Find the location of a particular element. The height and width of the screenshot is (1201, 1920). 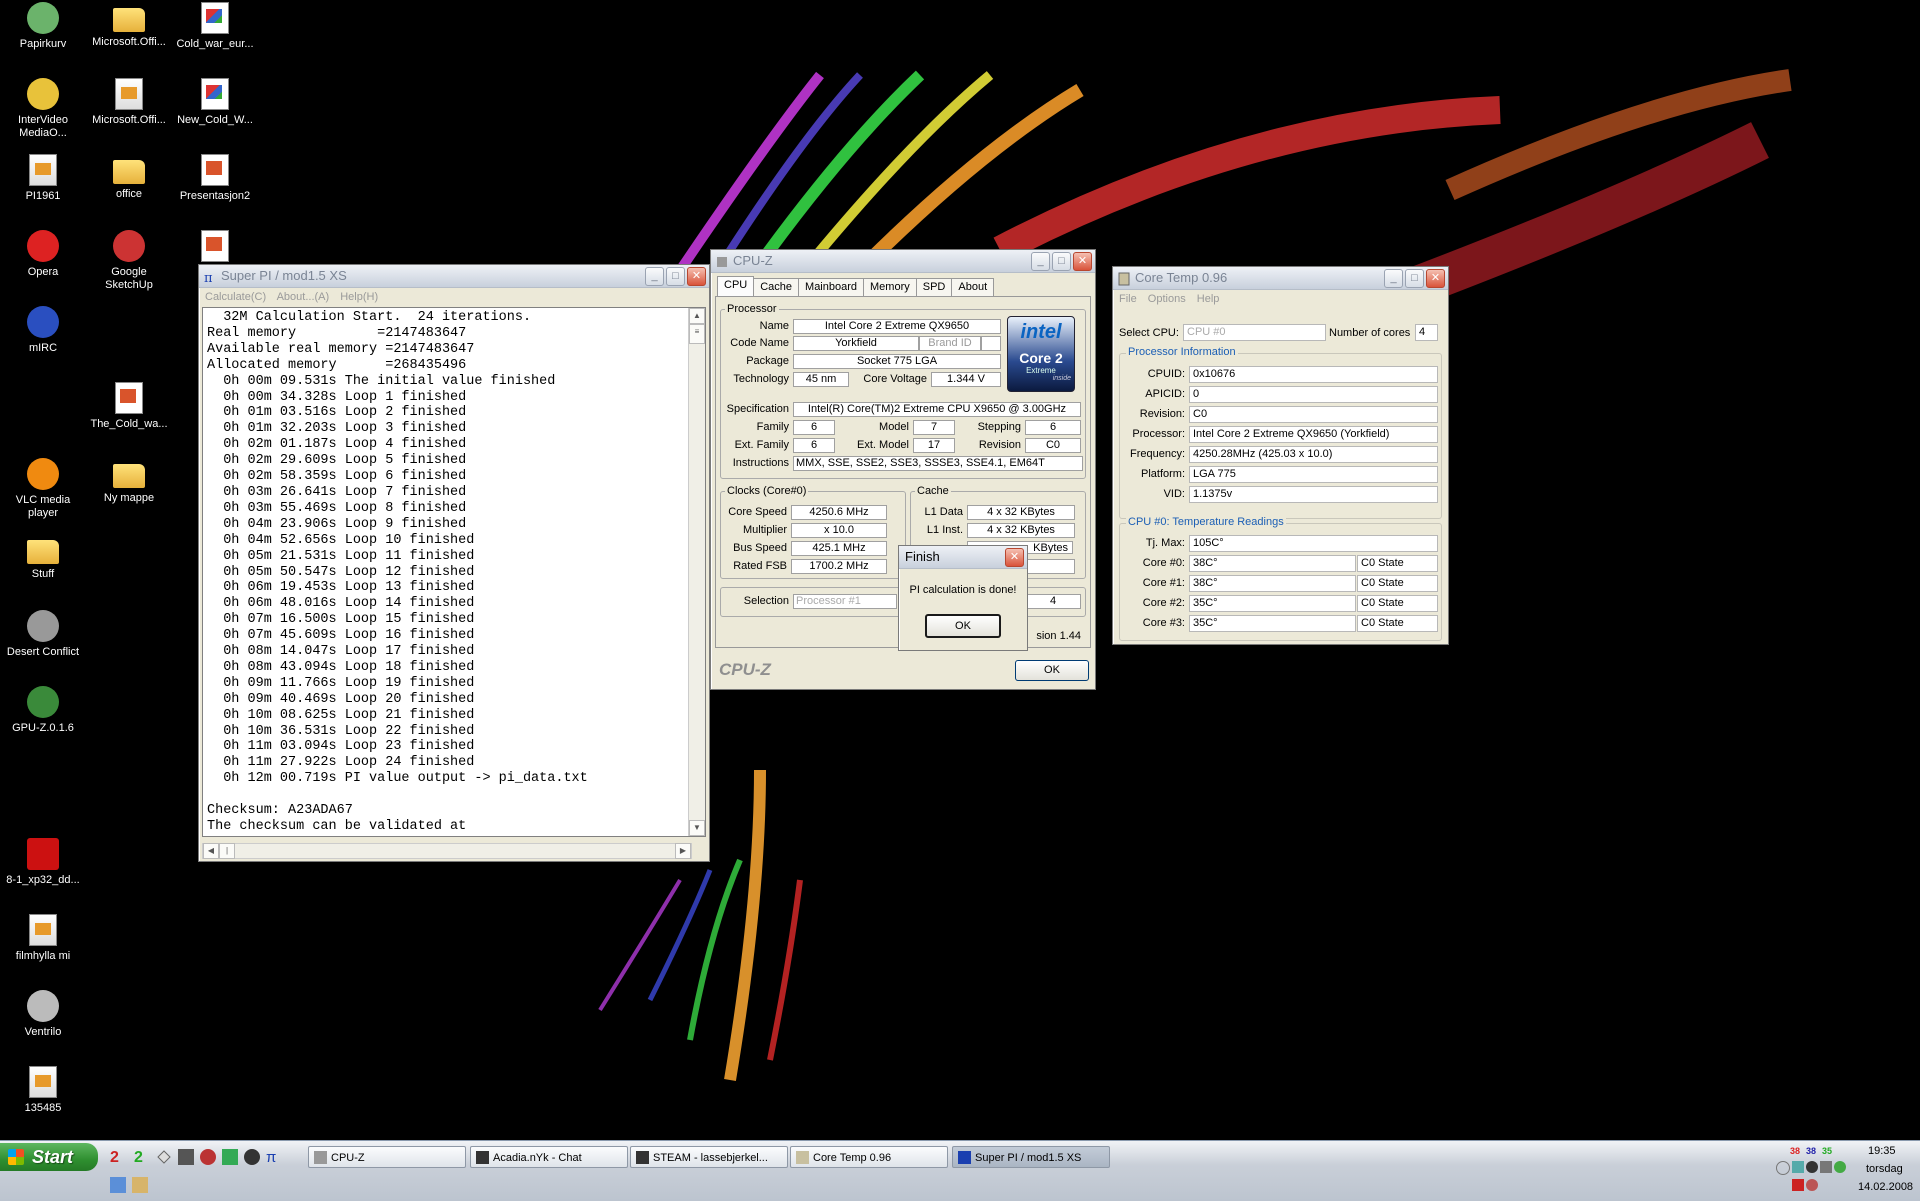

menu-help: Help(H) is located at coordinates (359, 297).